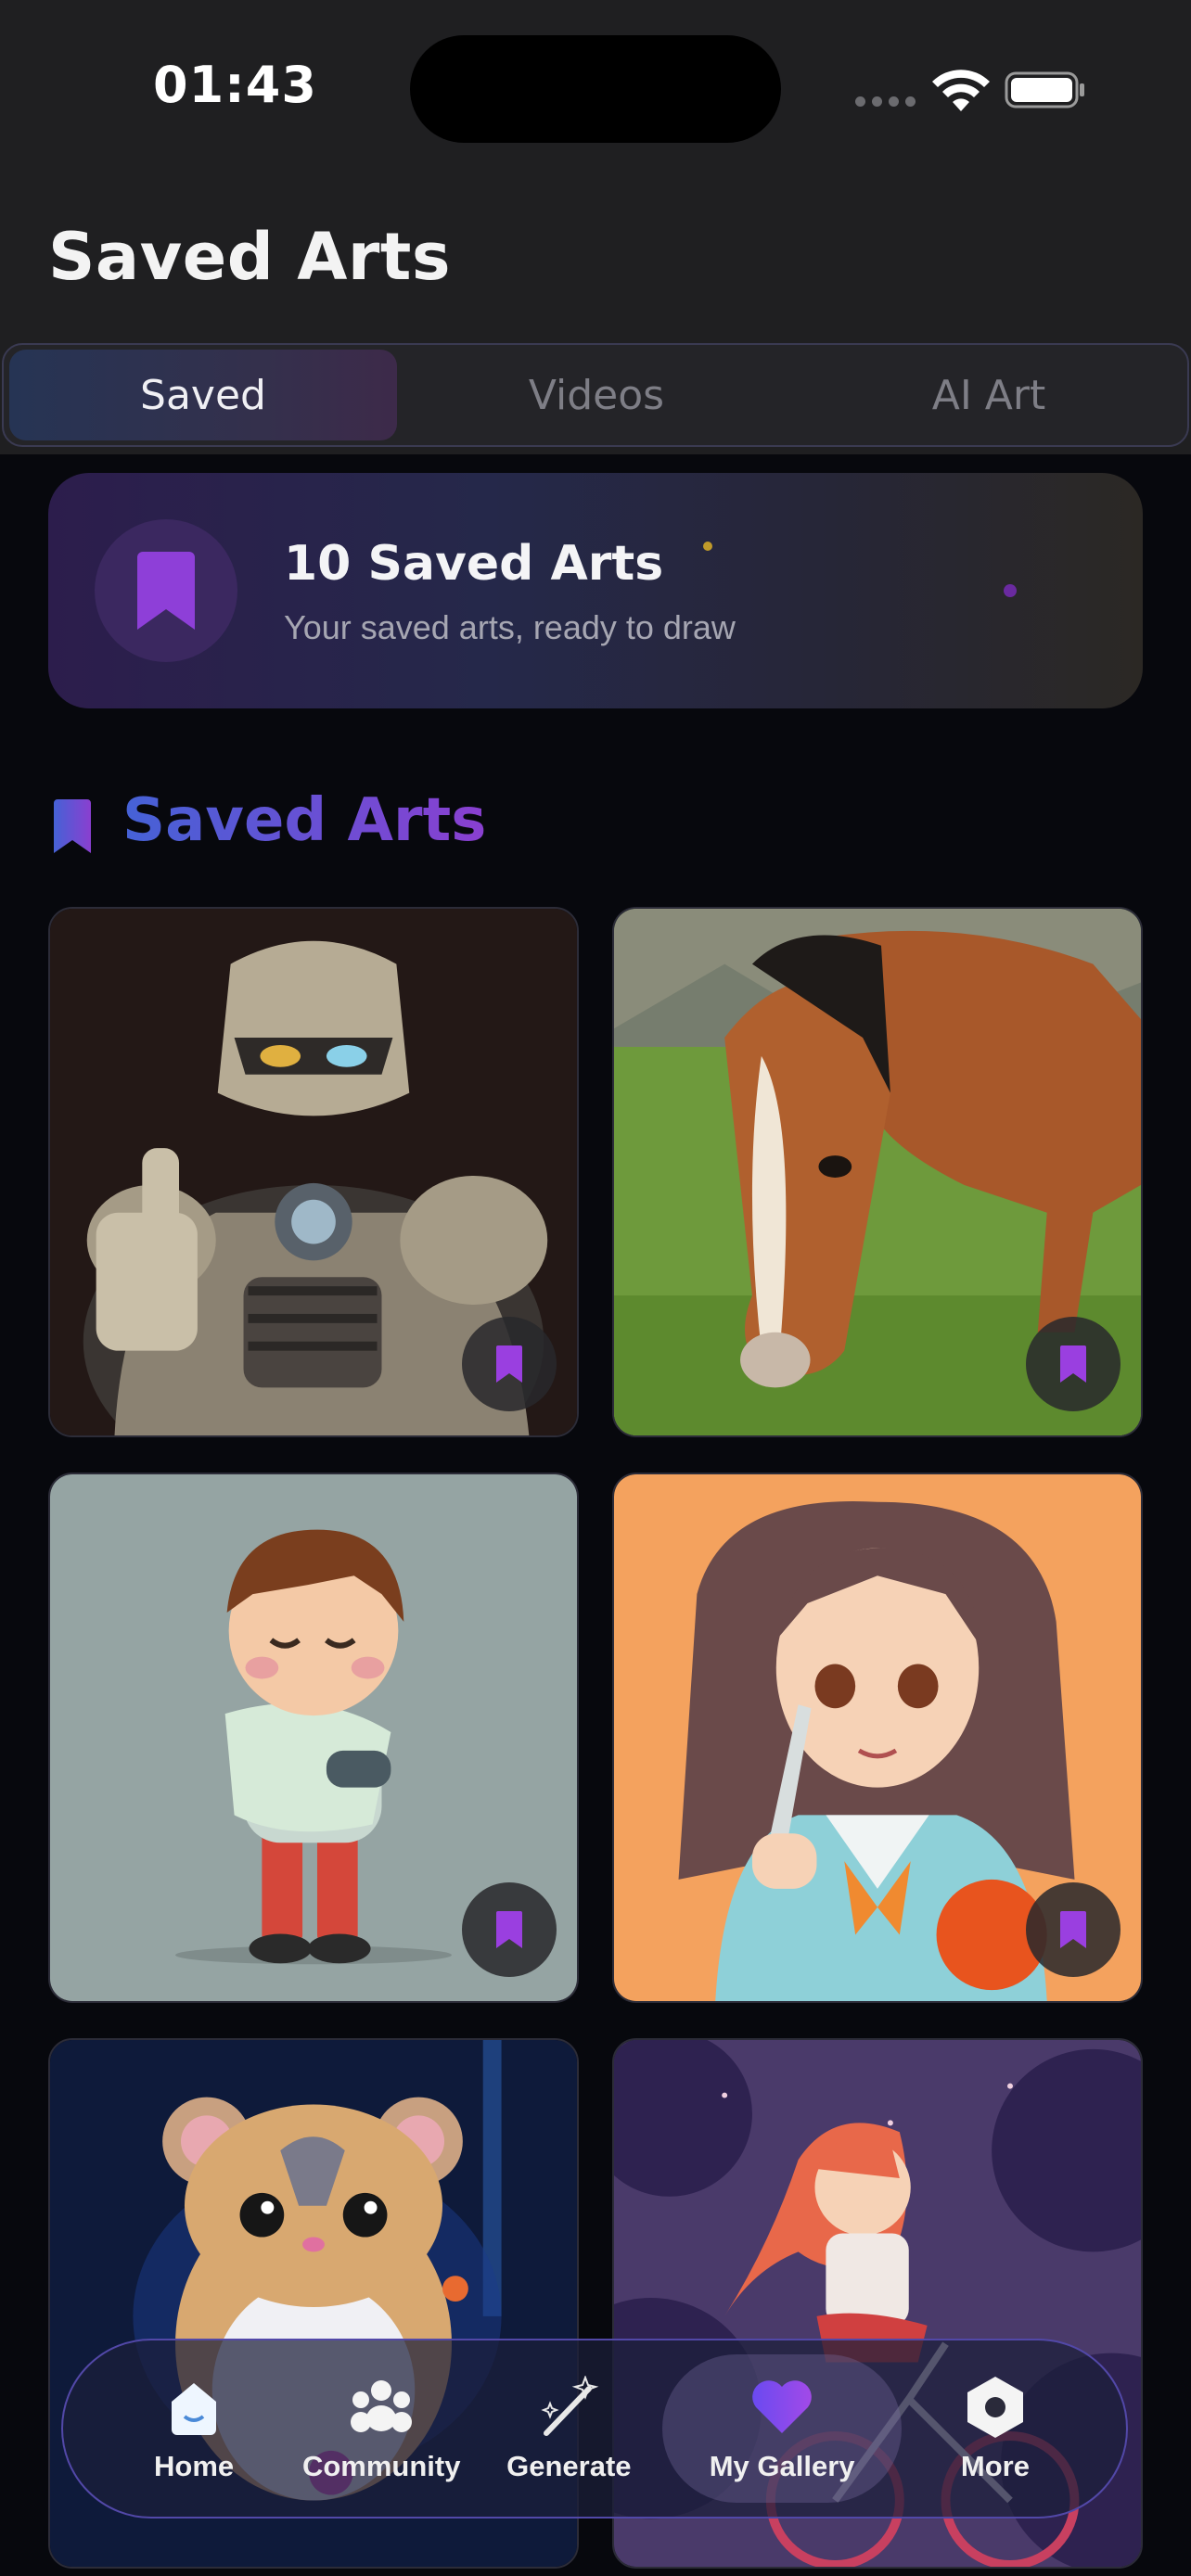  What do you see at coordinates (1044, 89) in the screenshot?
I see `battery-icon` at bounding box center [1044, 89].